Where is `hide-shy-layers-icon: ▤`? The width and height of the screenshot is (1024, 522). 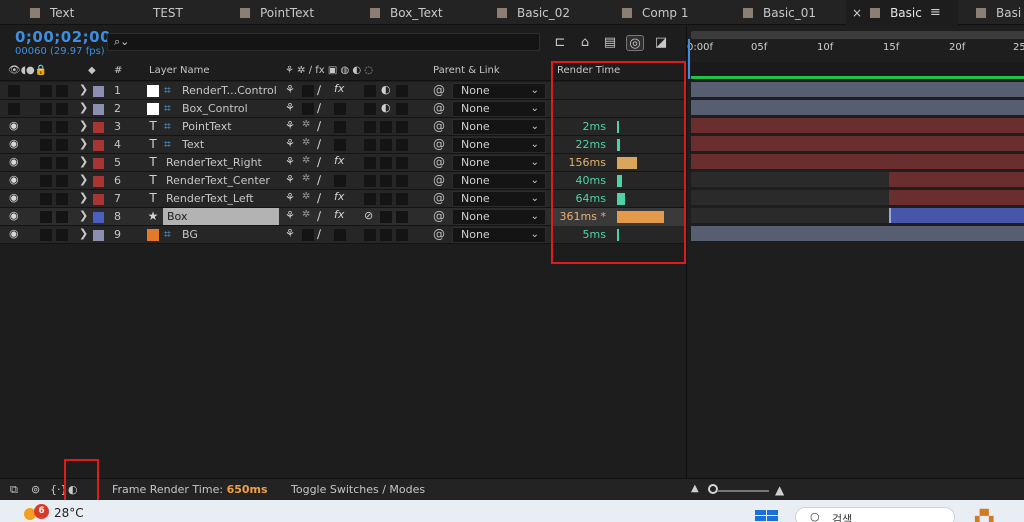
hide-shy-layers-icon: ▤ is located at coordinates (610, 43).